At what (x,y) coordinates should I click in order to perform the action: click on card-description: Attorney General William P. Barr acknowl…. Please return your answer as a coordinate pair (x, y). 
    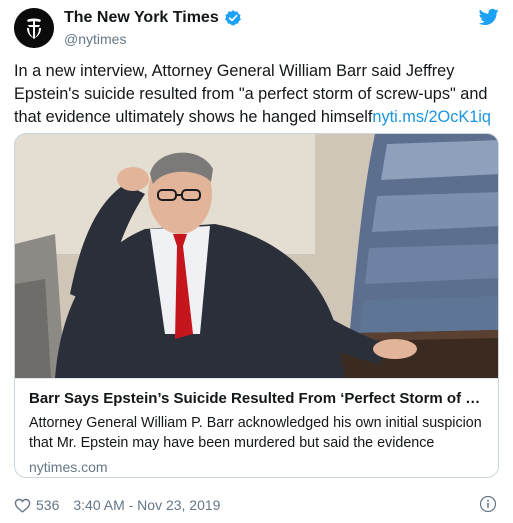
    Looking at the image, I should click on (255, 433).